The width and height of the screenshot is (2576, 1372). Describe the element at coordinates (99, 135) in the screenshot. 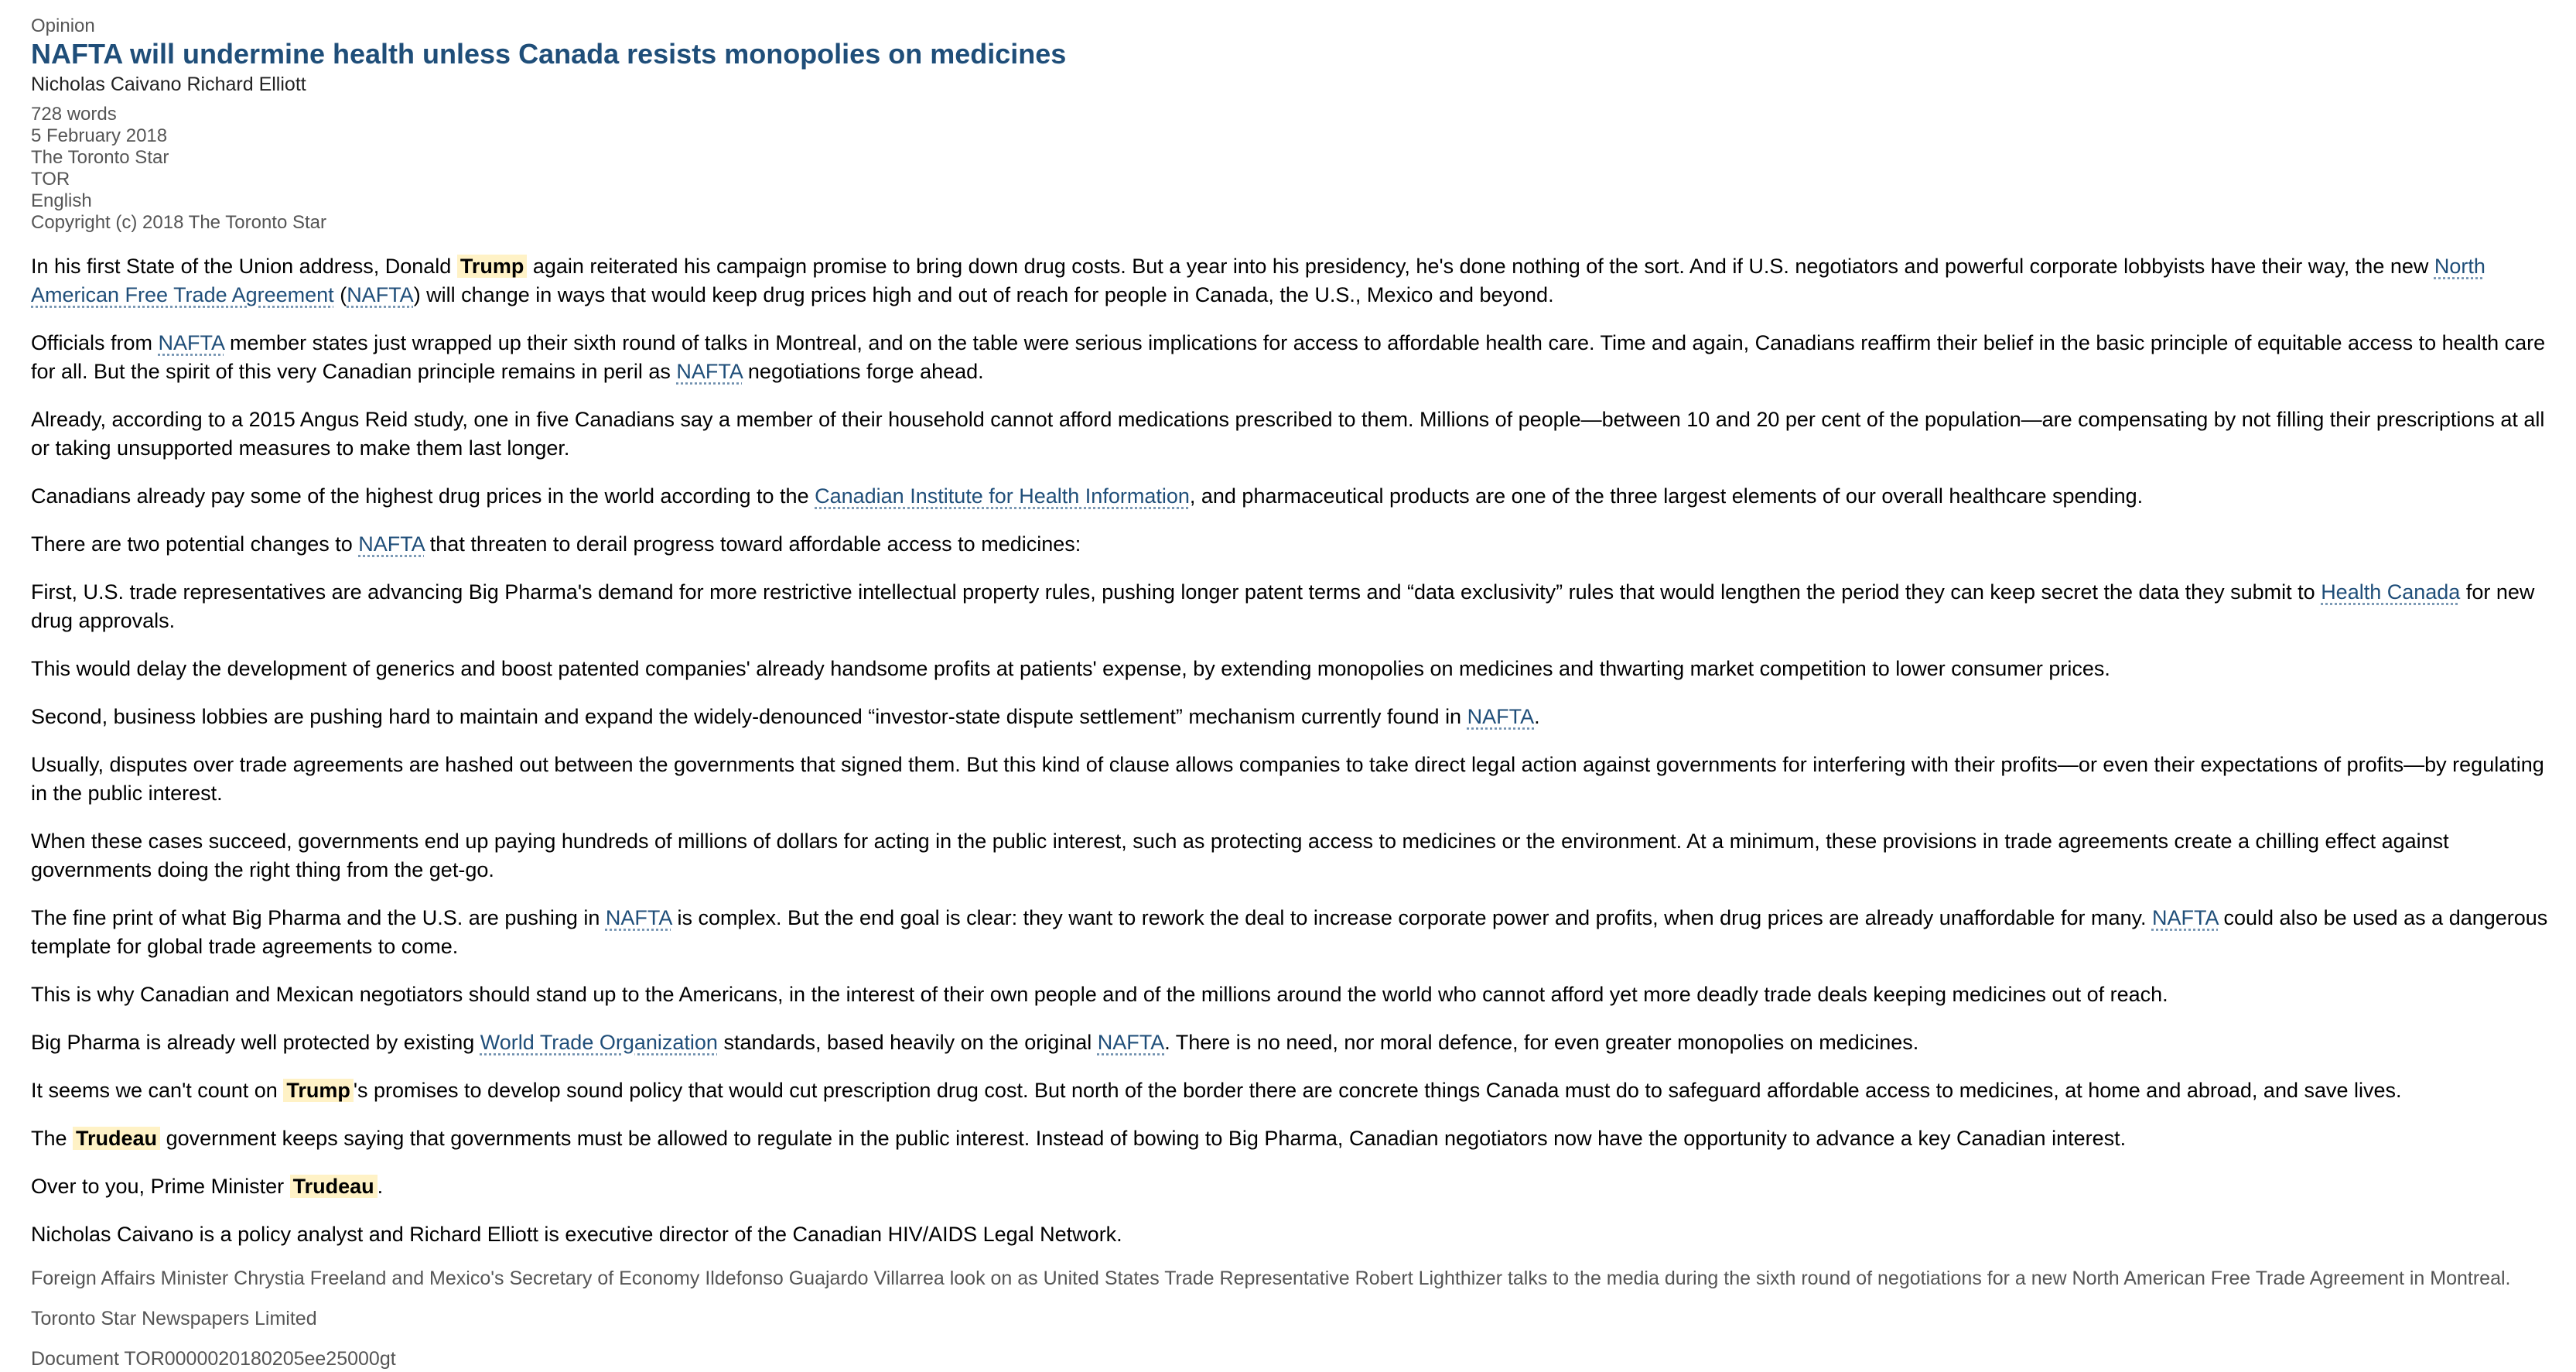

I see `publish-date: 5 February 2018` at that location.